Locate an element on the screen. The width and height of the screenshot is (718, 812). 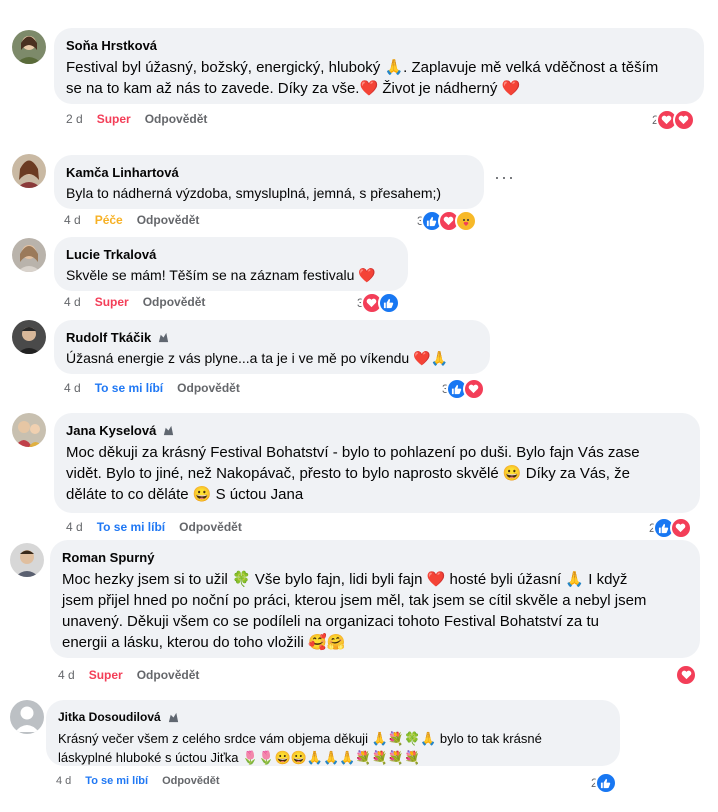
comment-author: Soňa Hrstková is located at coordinates (379, 45).